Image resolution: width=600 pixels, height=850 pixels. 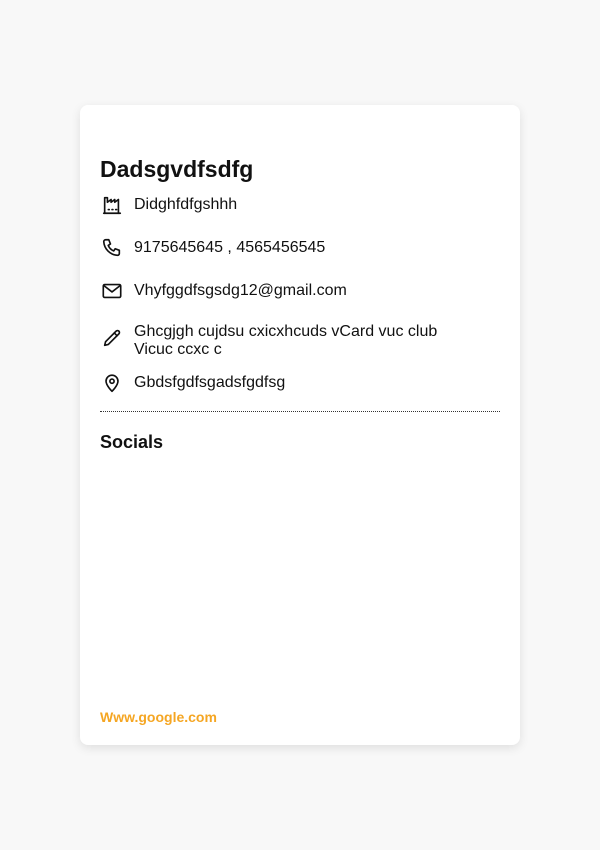 I want to click on address-row: Gbdsfgdfsgadsfgdfsg, so click(x=290, y=383).